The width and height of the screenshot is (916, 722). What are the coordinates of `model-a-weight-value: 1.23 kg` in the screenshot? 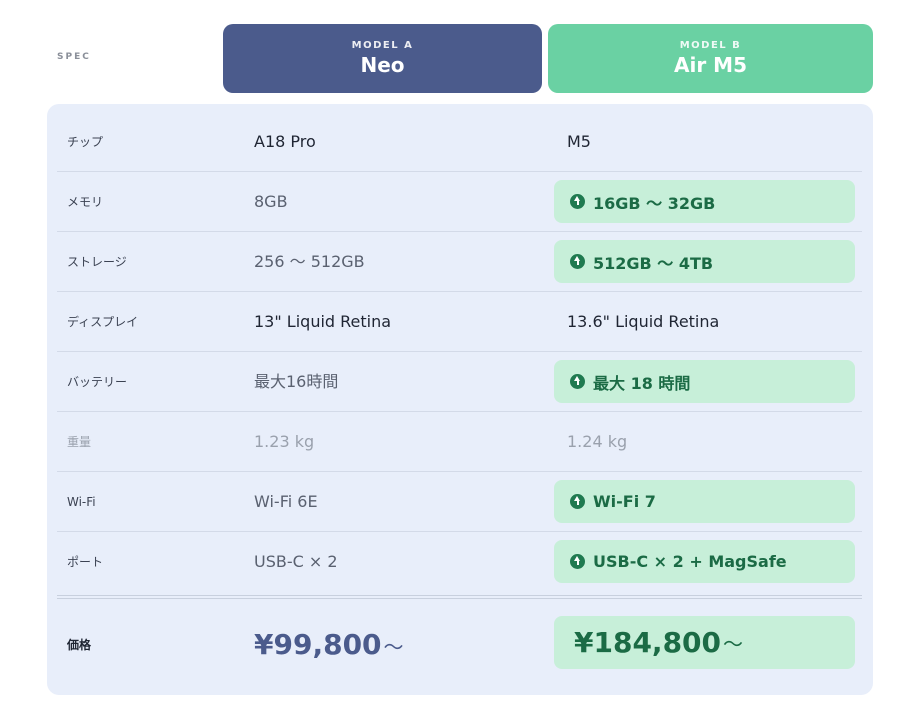 It's located at (284, 441).